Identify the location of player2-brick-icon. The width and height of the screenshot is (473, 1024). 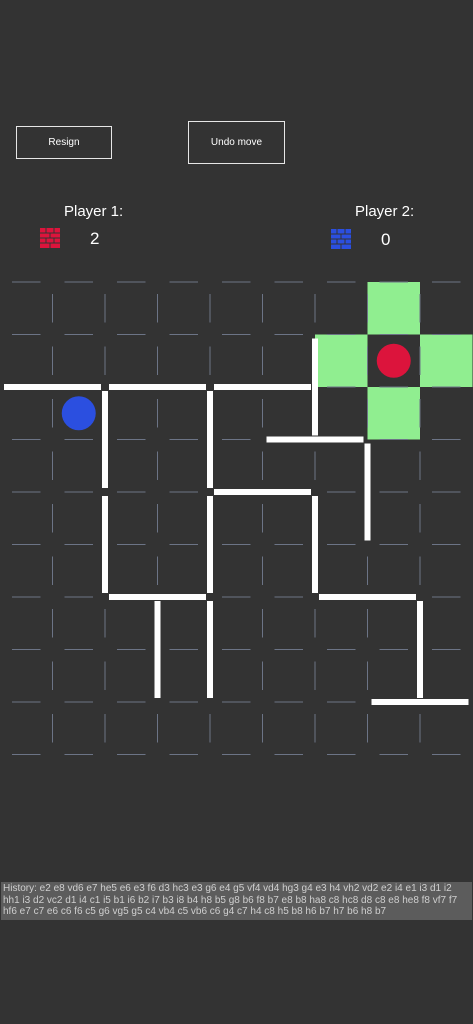
(341, 239).